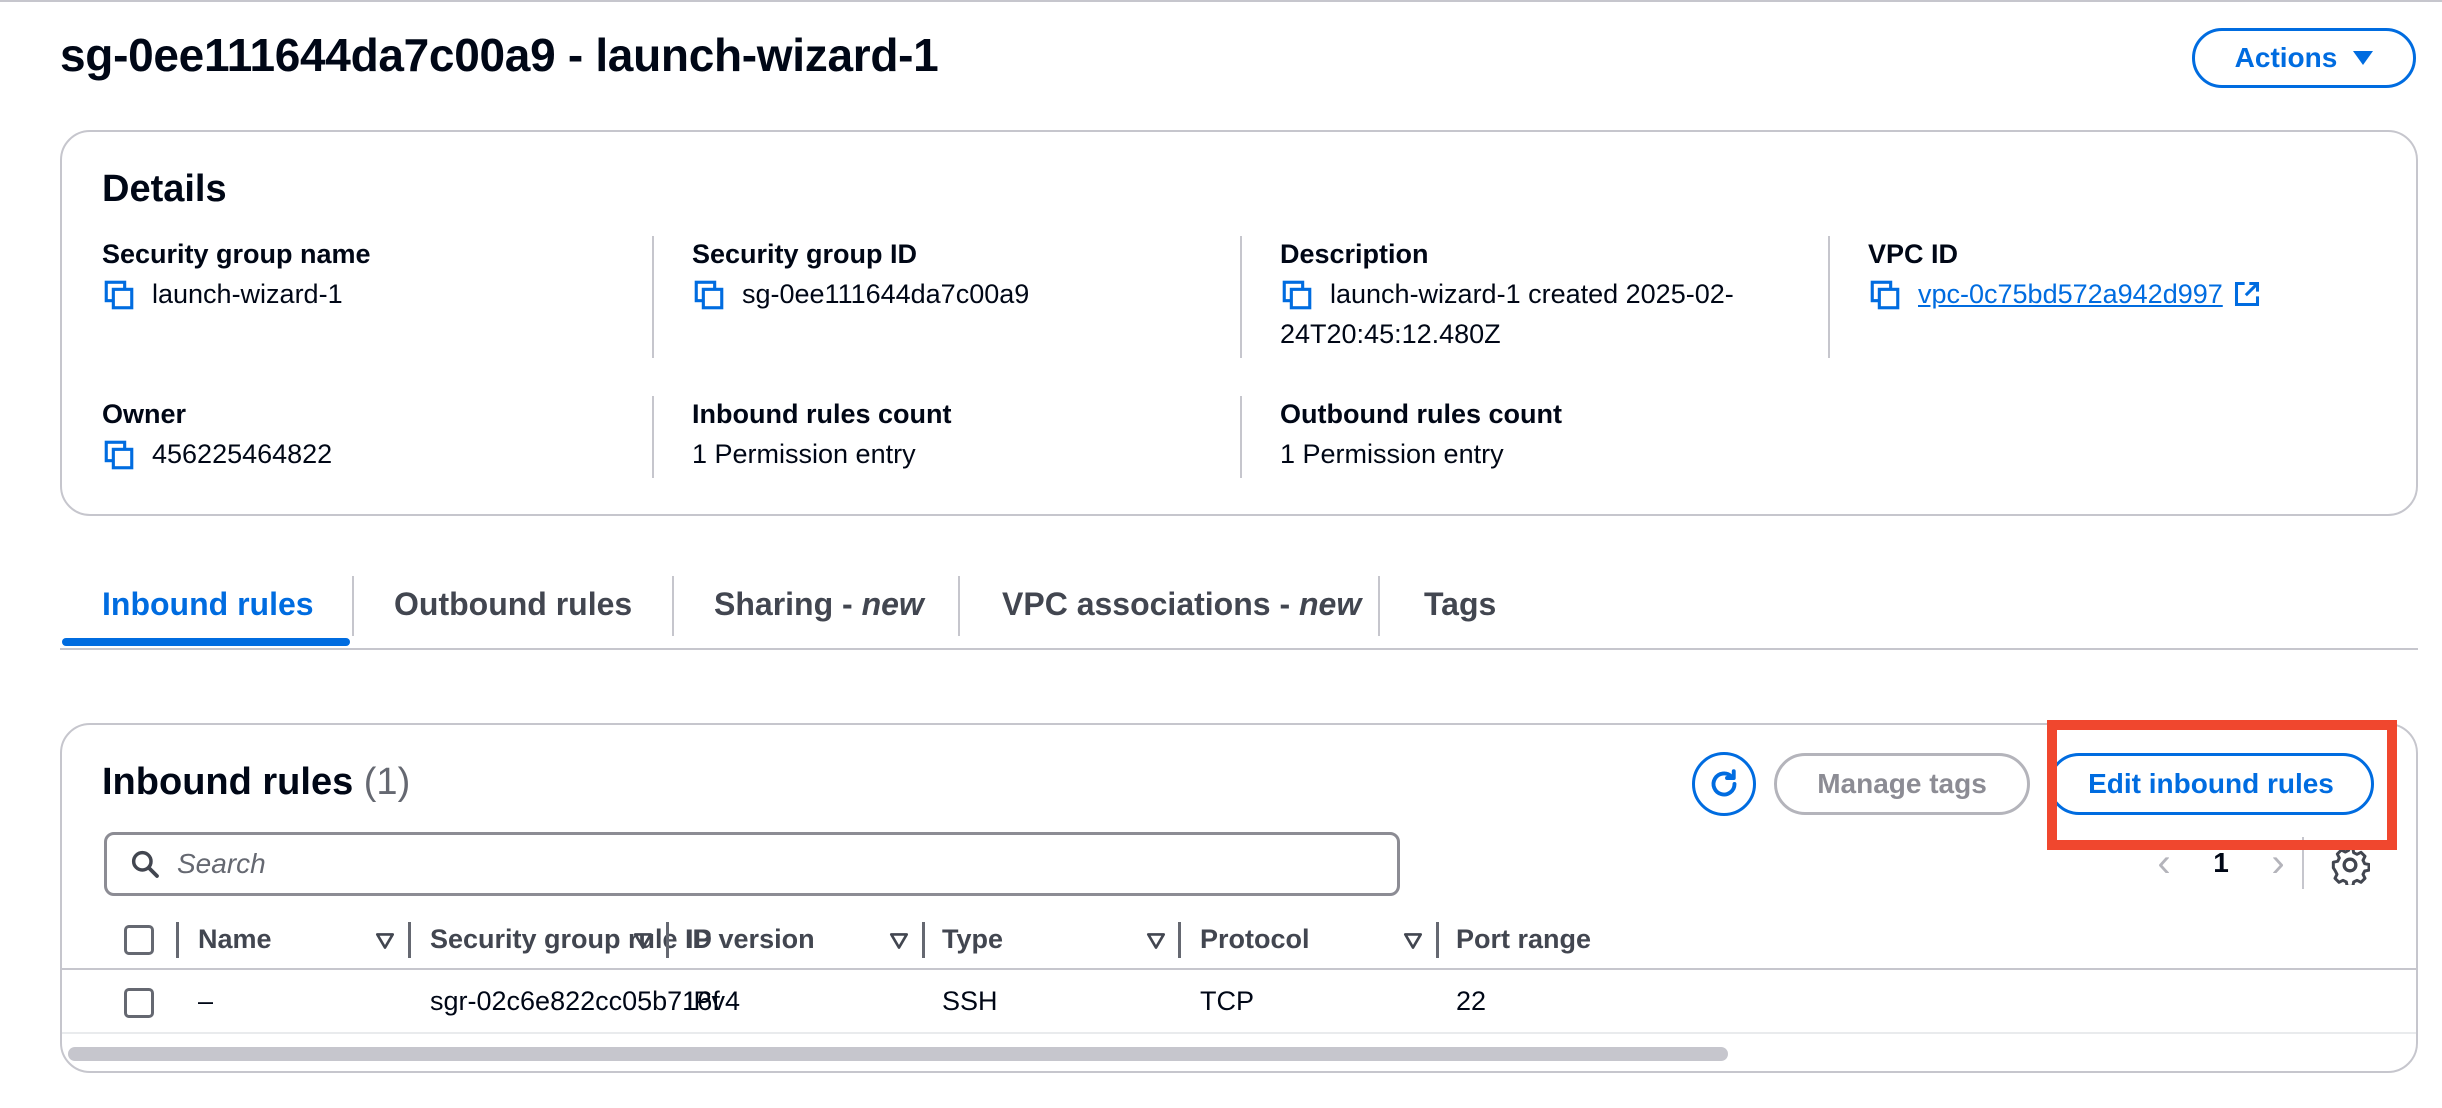 This screenshot has height=1108, width=2442. What do you see at coordinates (499, 55) in the screenshot?
I see `page-title: sg-0ee111644da7c00a9 - launch-wizard-1` at bounding box center [499, 55].